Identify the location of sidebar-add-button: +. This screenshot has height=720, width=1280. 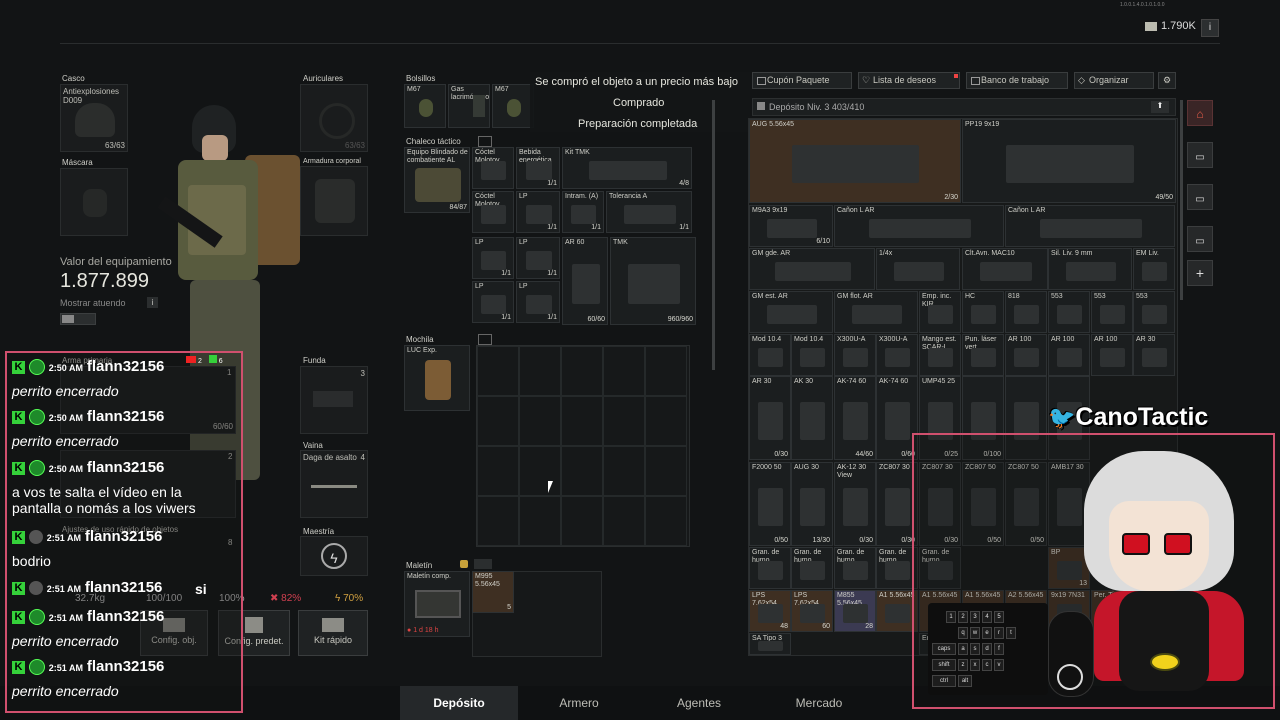
(1200, 273).